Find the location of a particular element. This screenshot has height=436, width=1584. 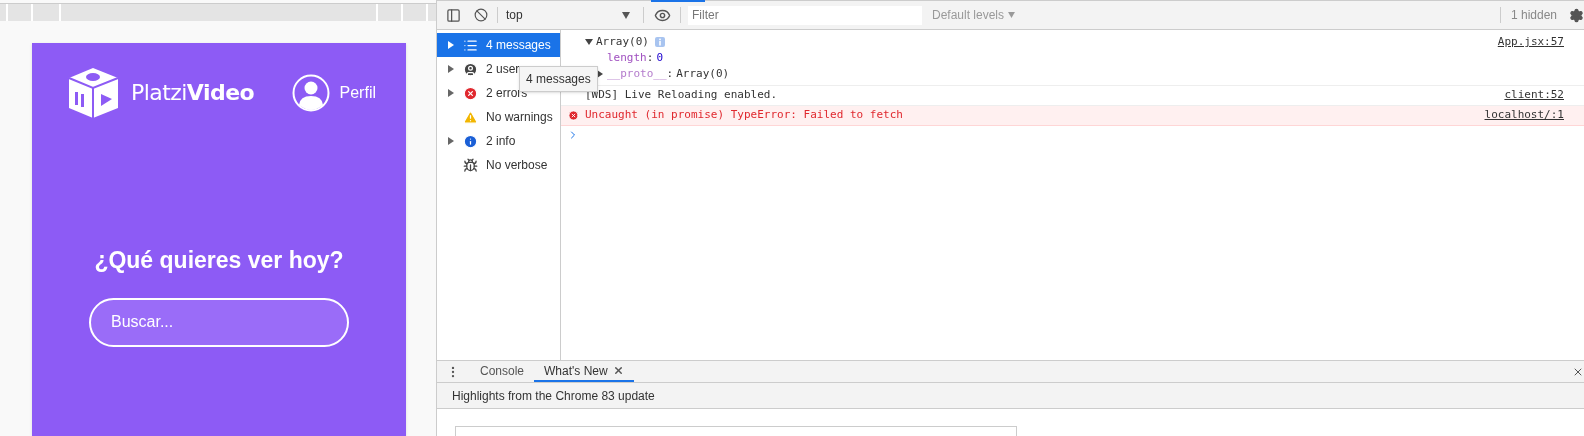

property-key: length is located at coordinates (621, 58).